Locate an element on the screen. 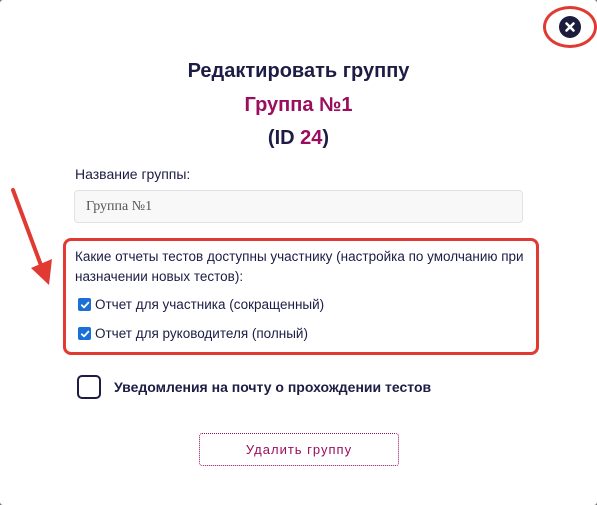 Image resolution: width=597 pixels, height=505 pixels. report-option-participant: Отчет для участника (сокращенный) is located at coordinates (201, 304).